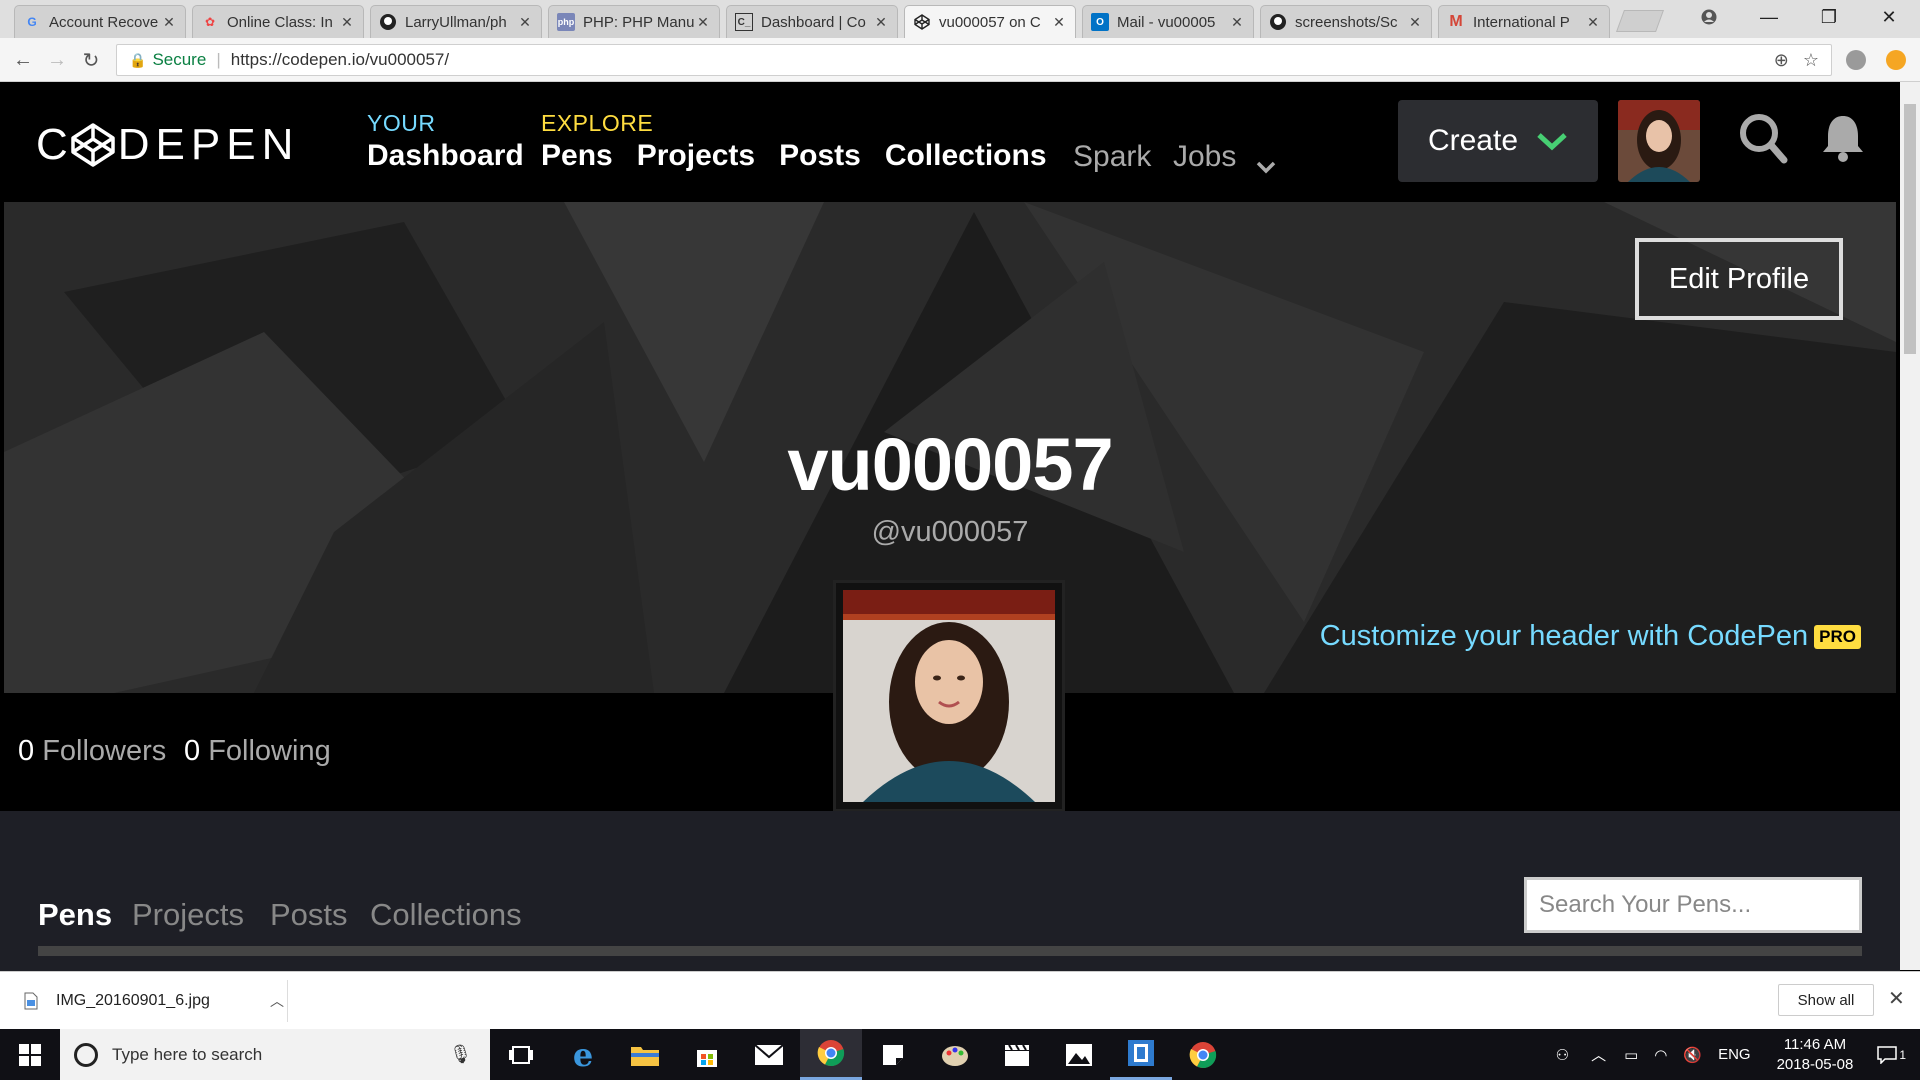  I want to click on language-indicator: ENG, so click(1734, 1054).